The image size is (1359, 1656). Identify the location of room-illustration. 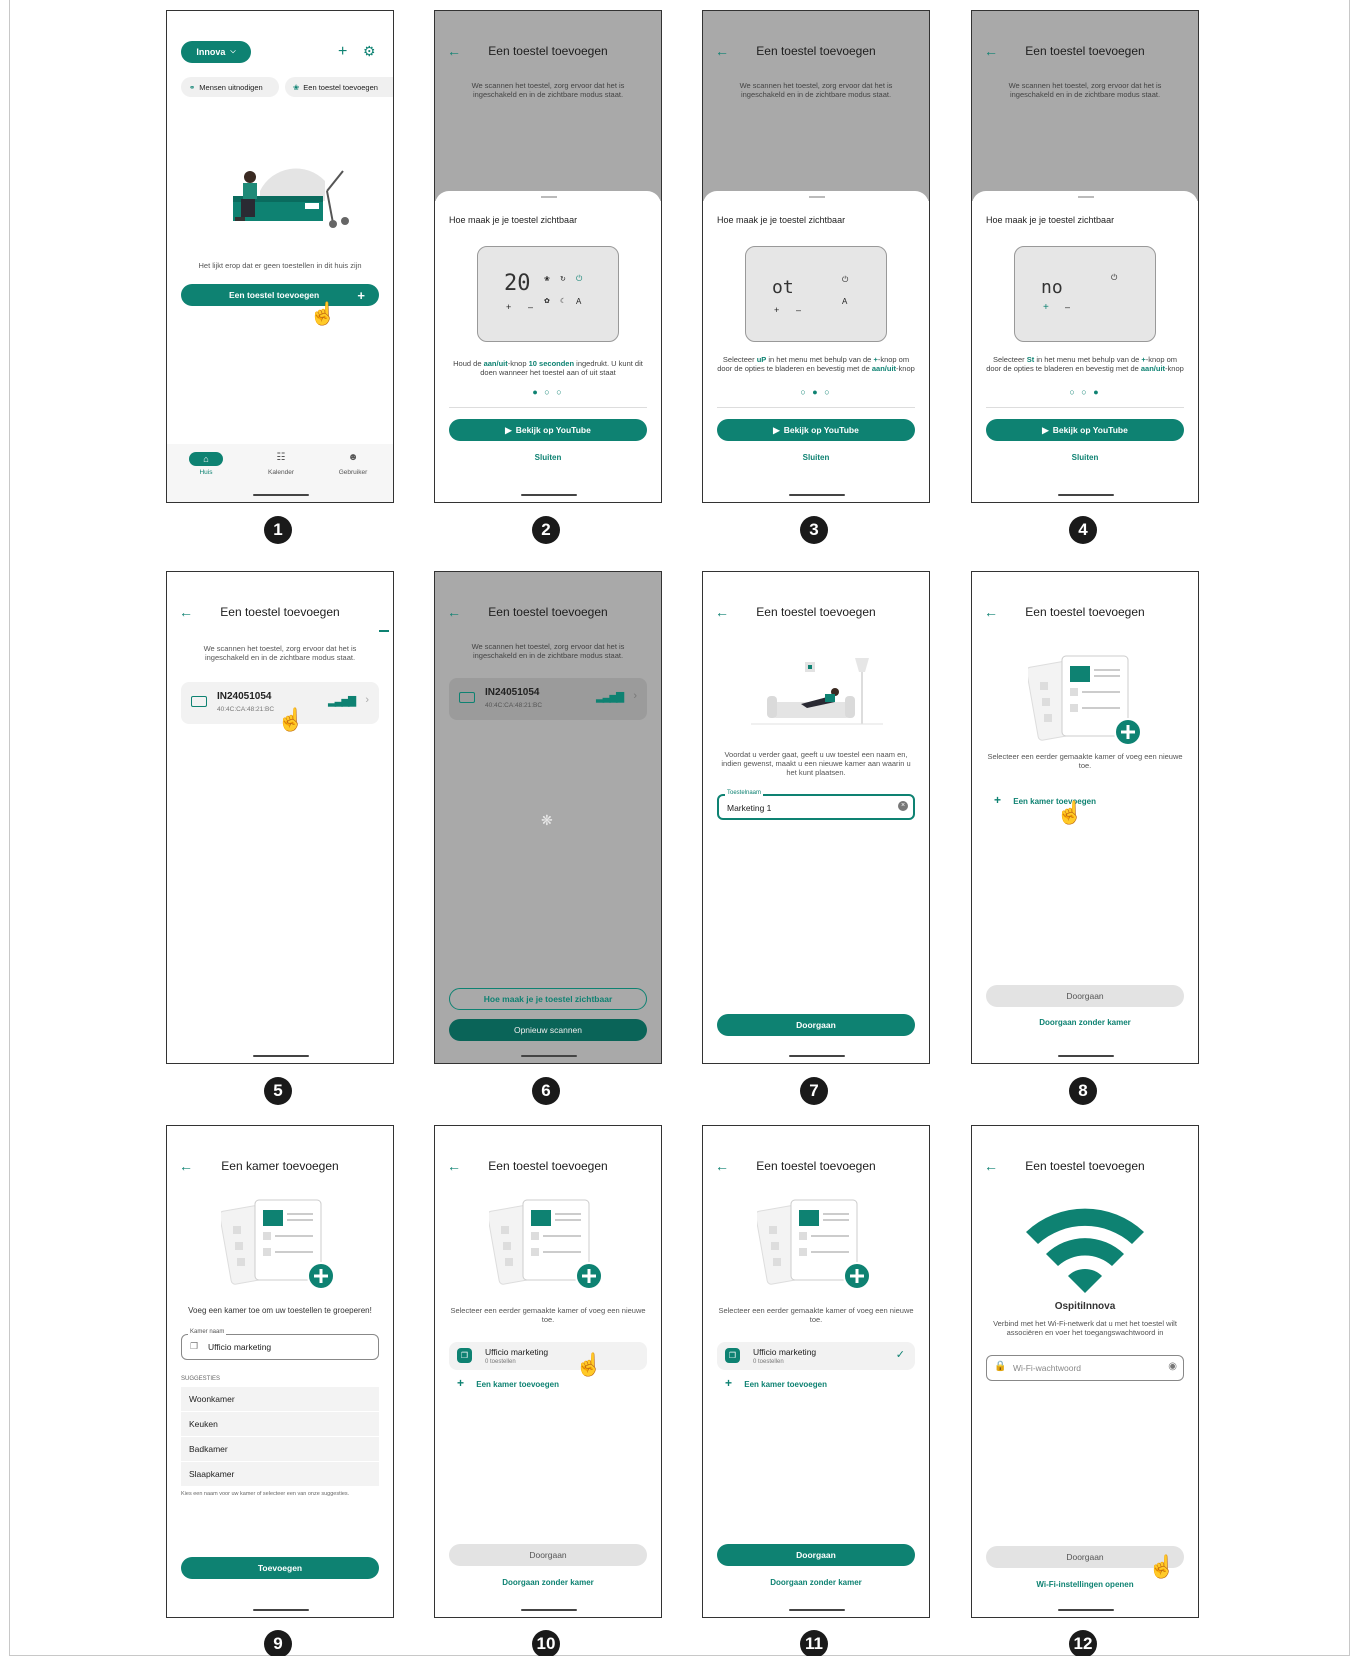
(278, 1244).